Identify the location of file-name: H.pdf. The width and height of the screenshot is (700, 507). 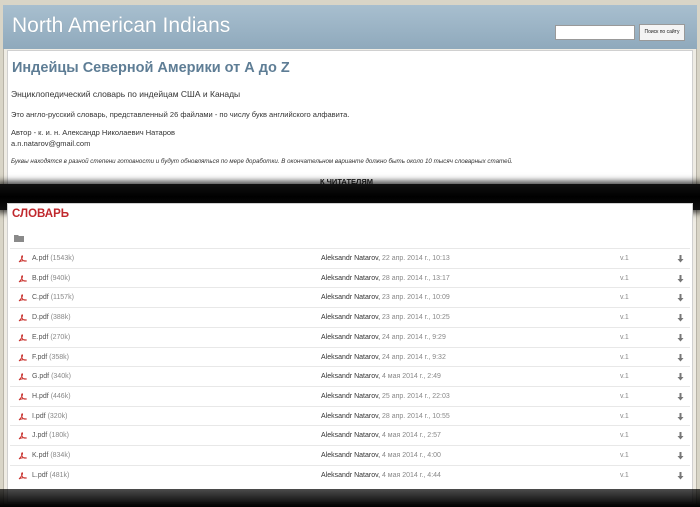
(40, 396).